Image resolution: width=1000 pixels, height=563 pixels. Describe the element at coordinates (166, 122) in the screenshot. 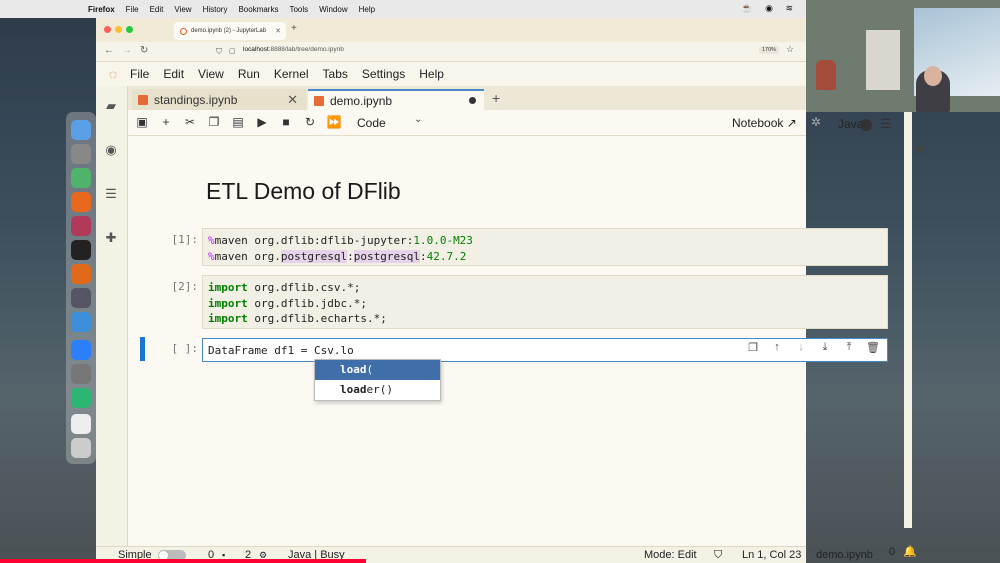

I see `add-cell-icon: +` at that location.